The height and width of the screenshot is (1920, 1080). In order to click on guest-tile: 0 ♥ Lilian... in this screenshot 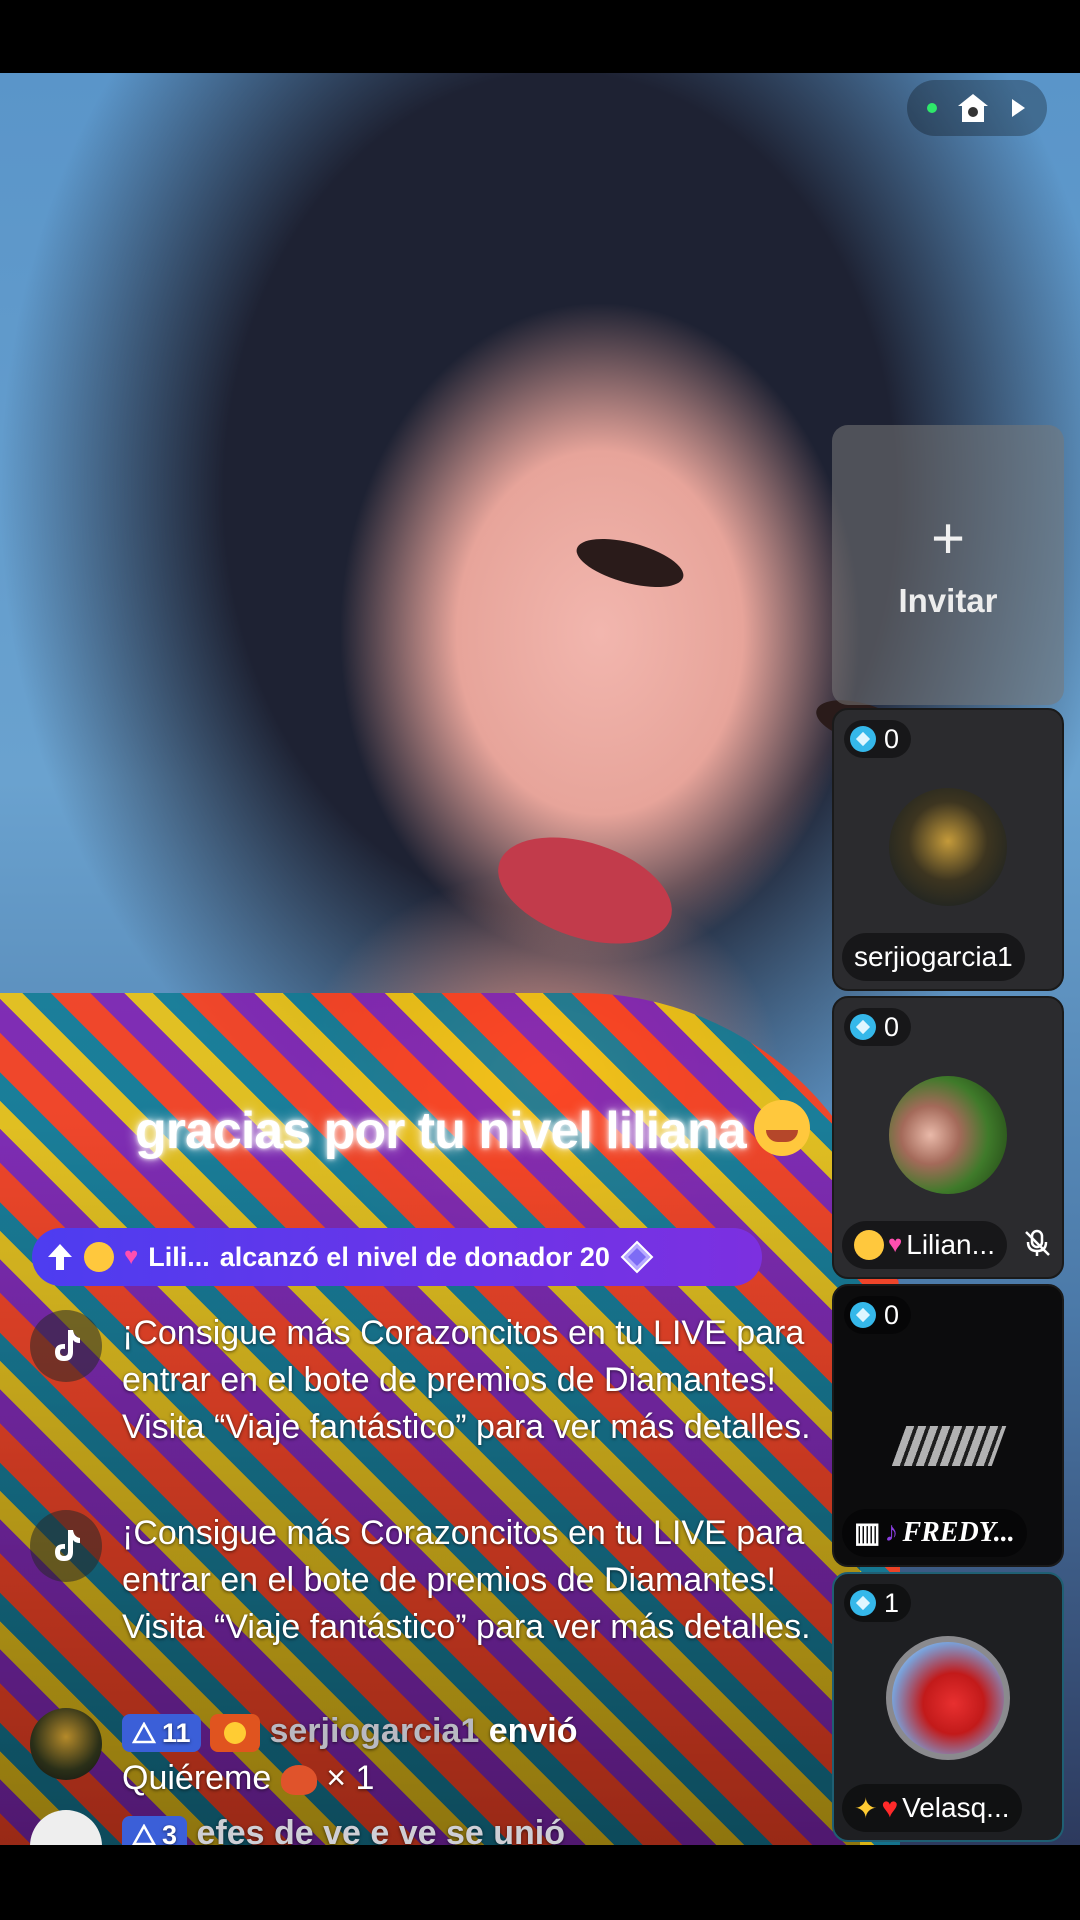, I will do `click(948, 1137)`.